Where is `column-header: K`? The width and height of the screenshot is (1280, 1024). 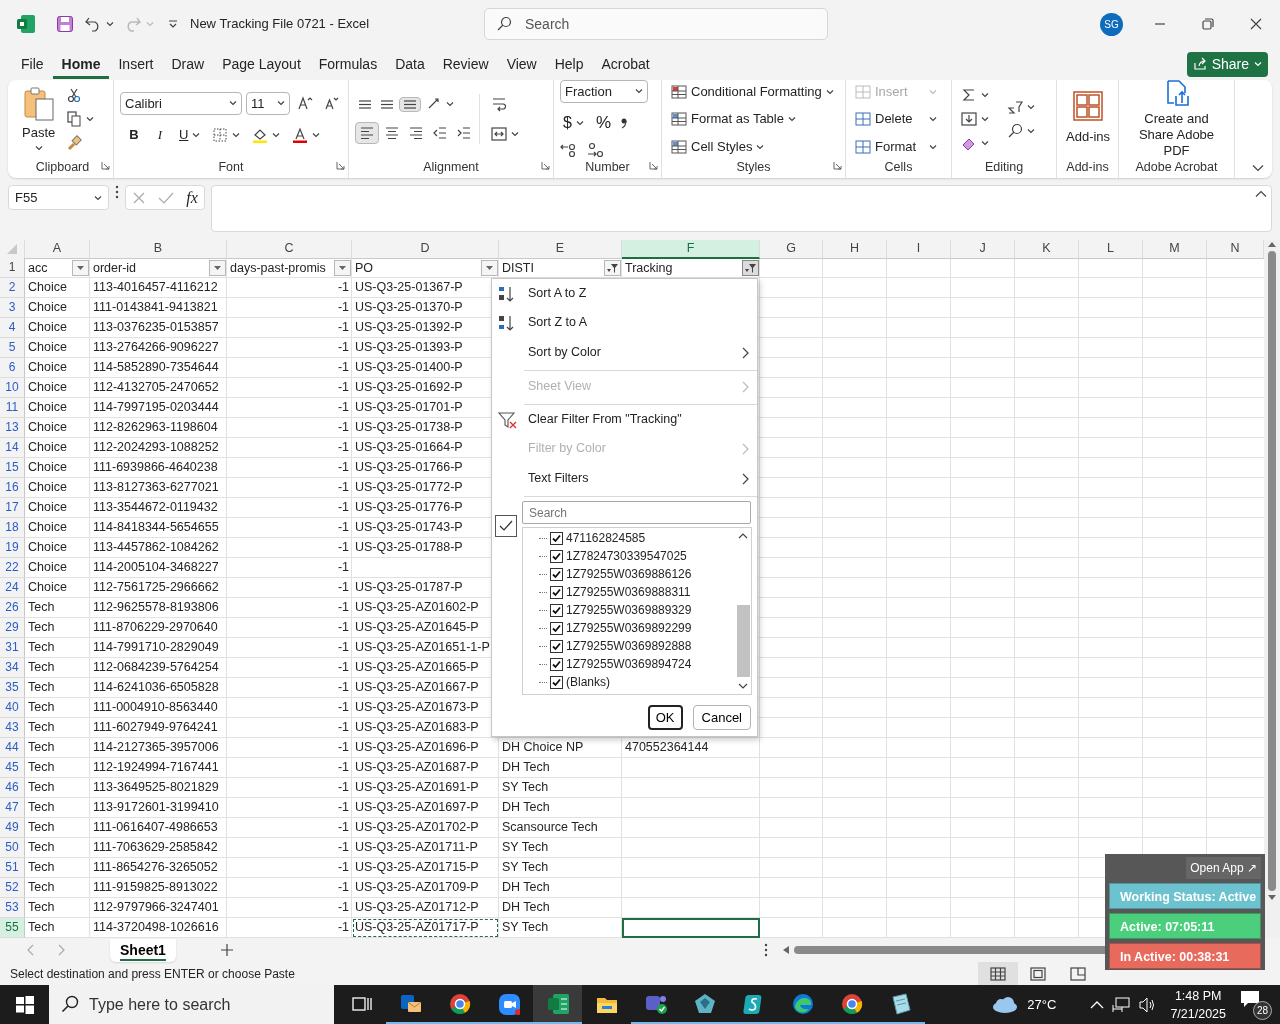 column-header: K is located at coordinates (1047, 249).